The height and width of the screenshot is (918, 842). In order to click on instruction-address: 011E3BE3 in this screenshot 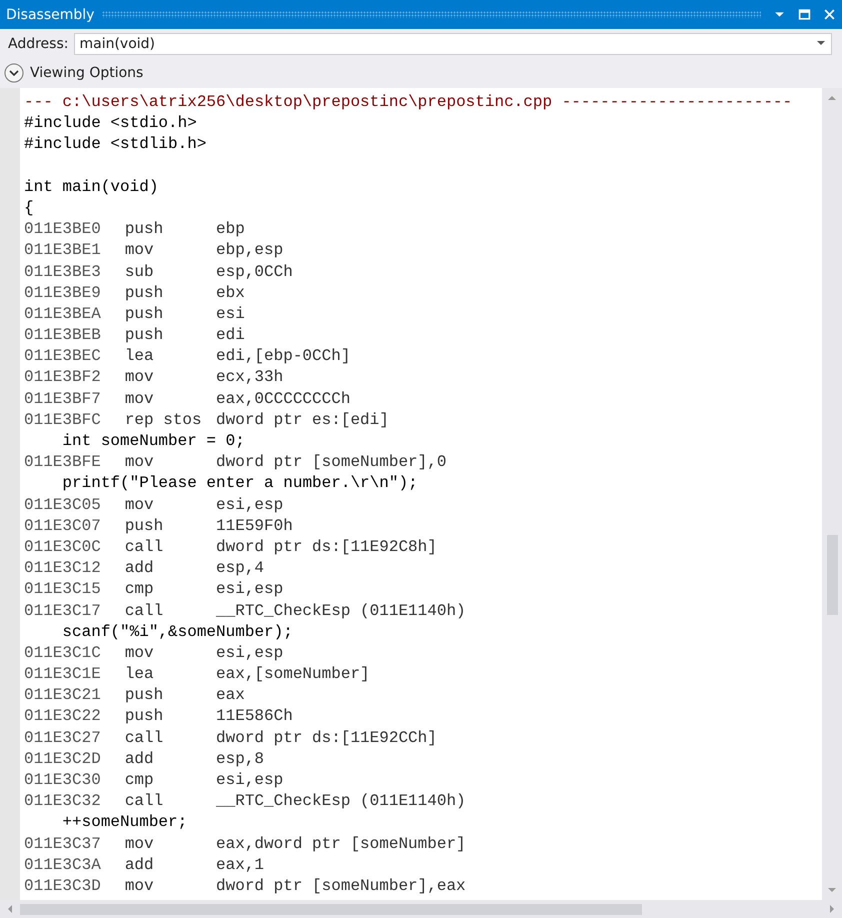, I will do `click(63, 272)`.